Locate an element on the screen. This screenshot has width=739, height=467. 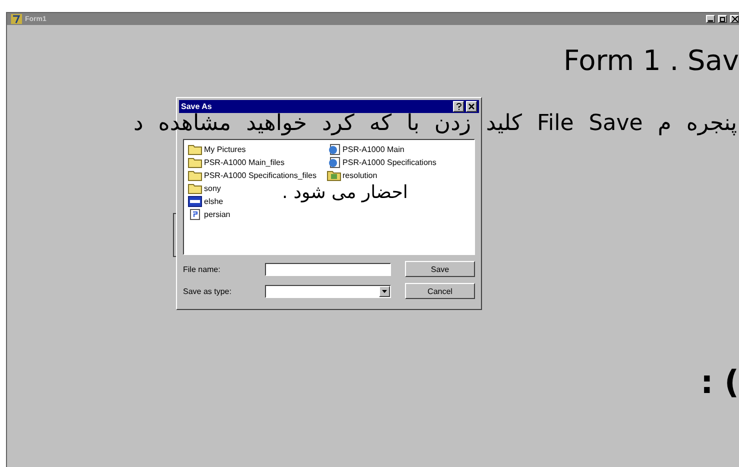
file-item: sony is located at coordinates (204, 188).